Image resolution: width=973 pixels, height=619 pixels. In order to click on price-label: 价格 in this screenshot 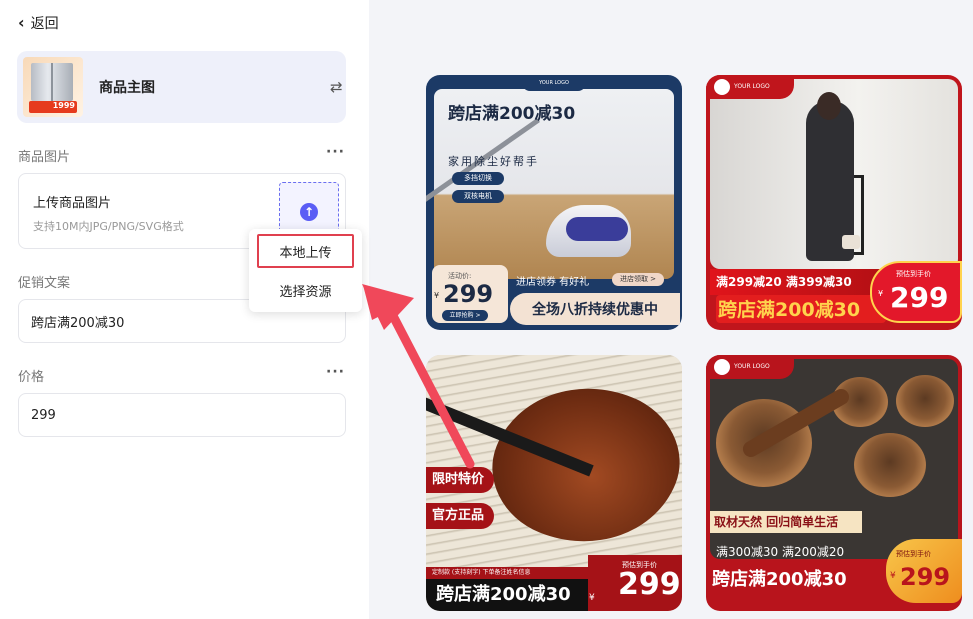, I will do `click(31, 377)`.